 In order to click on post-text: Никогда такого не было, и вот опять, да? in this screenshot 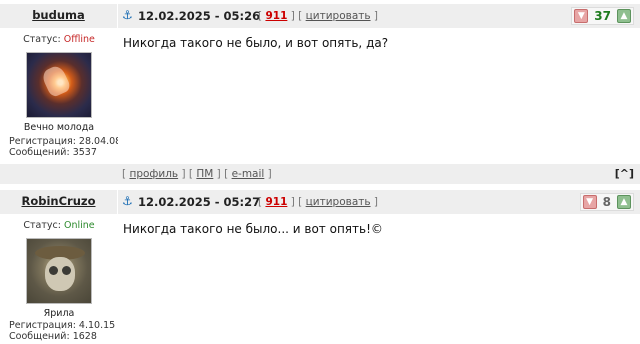, I will do `click(256, 43)`.